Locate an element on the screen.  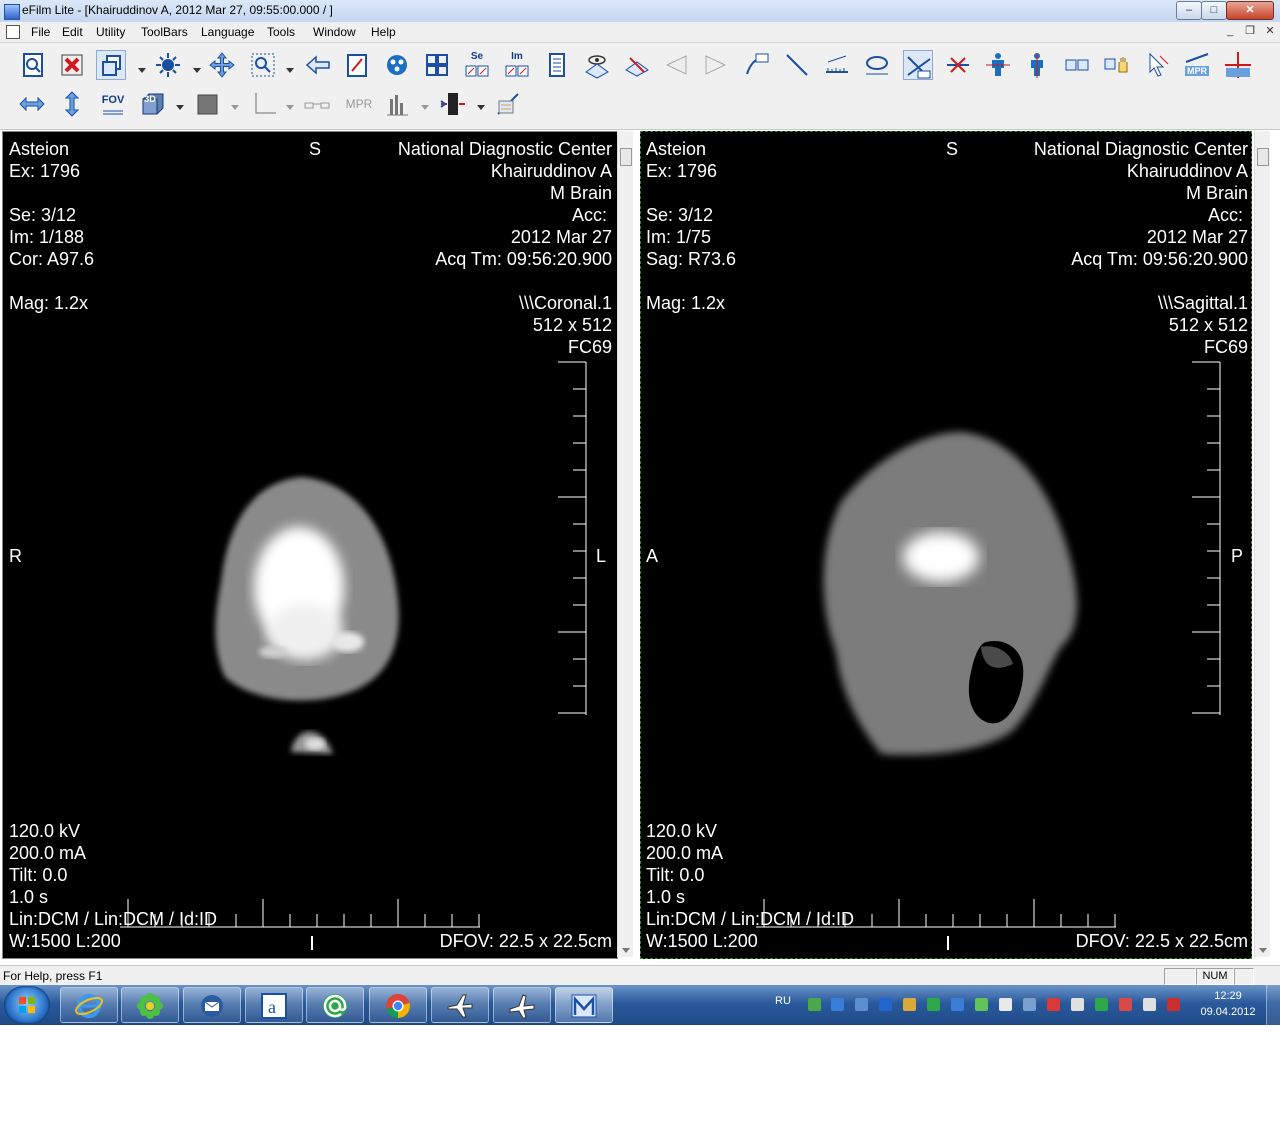
zoom-icon is located at coordinates (263, 65).